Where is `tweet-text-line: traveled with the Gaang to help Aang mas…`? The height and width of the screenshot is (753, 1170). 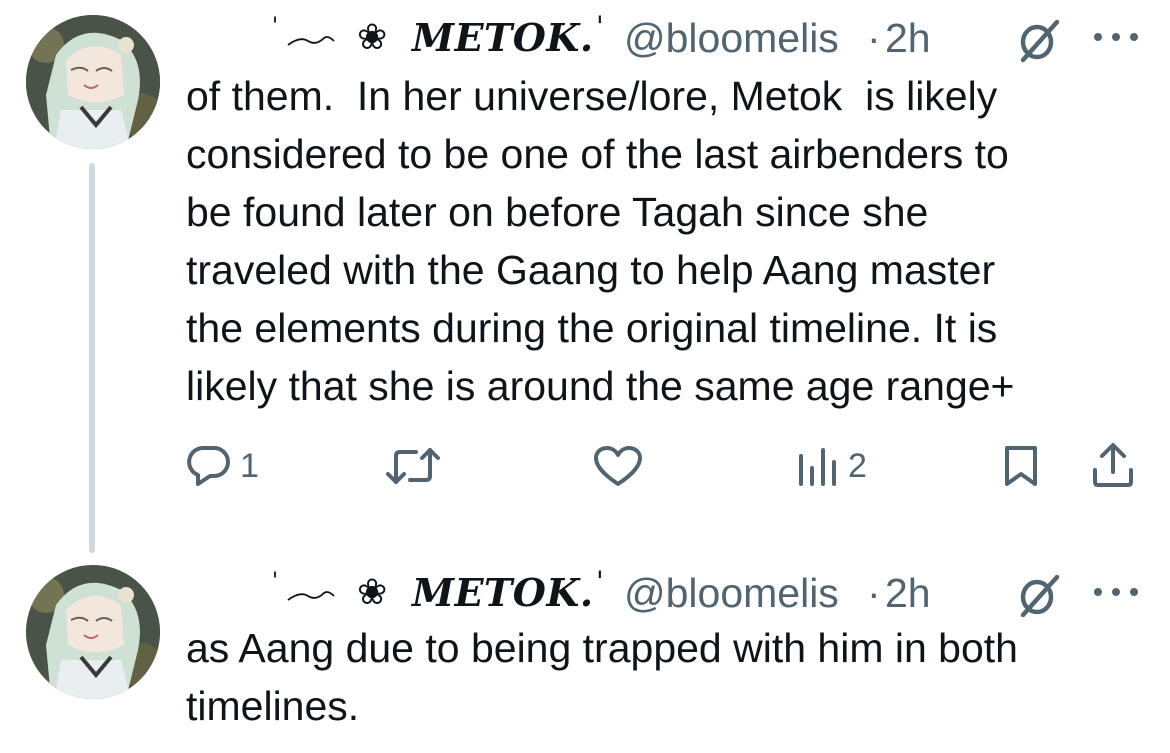
tweet-text-line: traveled with the Gaang to help Aang mas… is located at coordinates (591, 270).